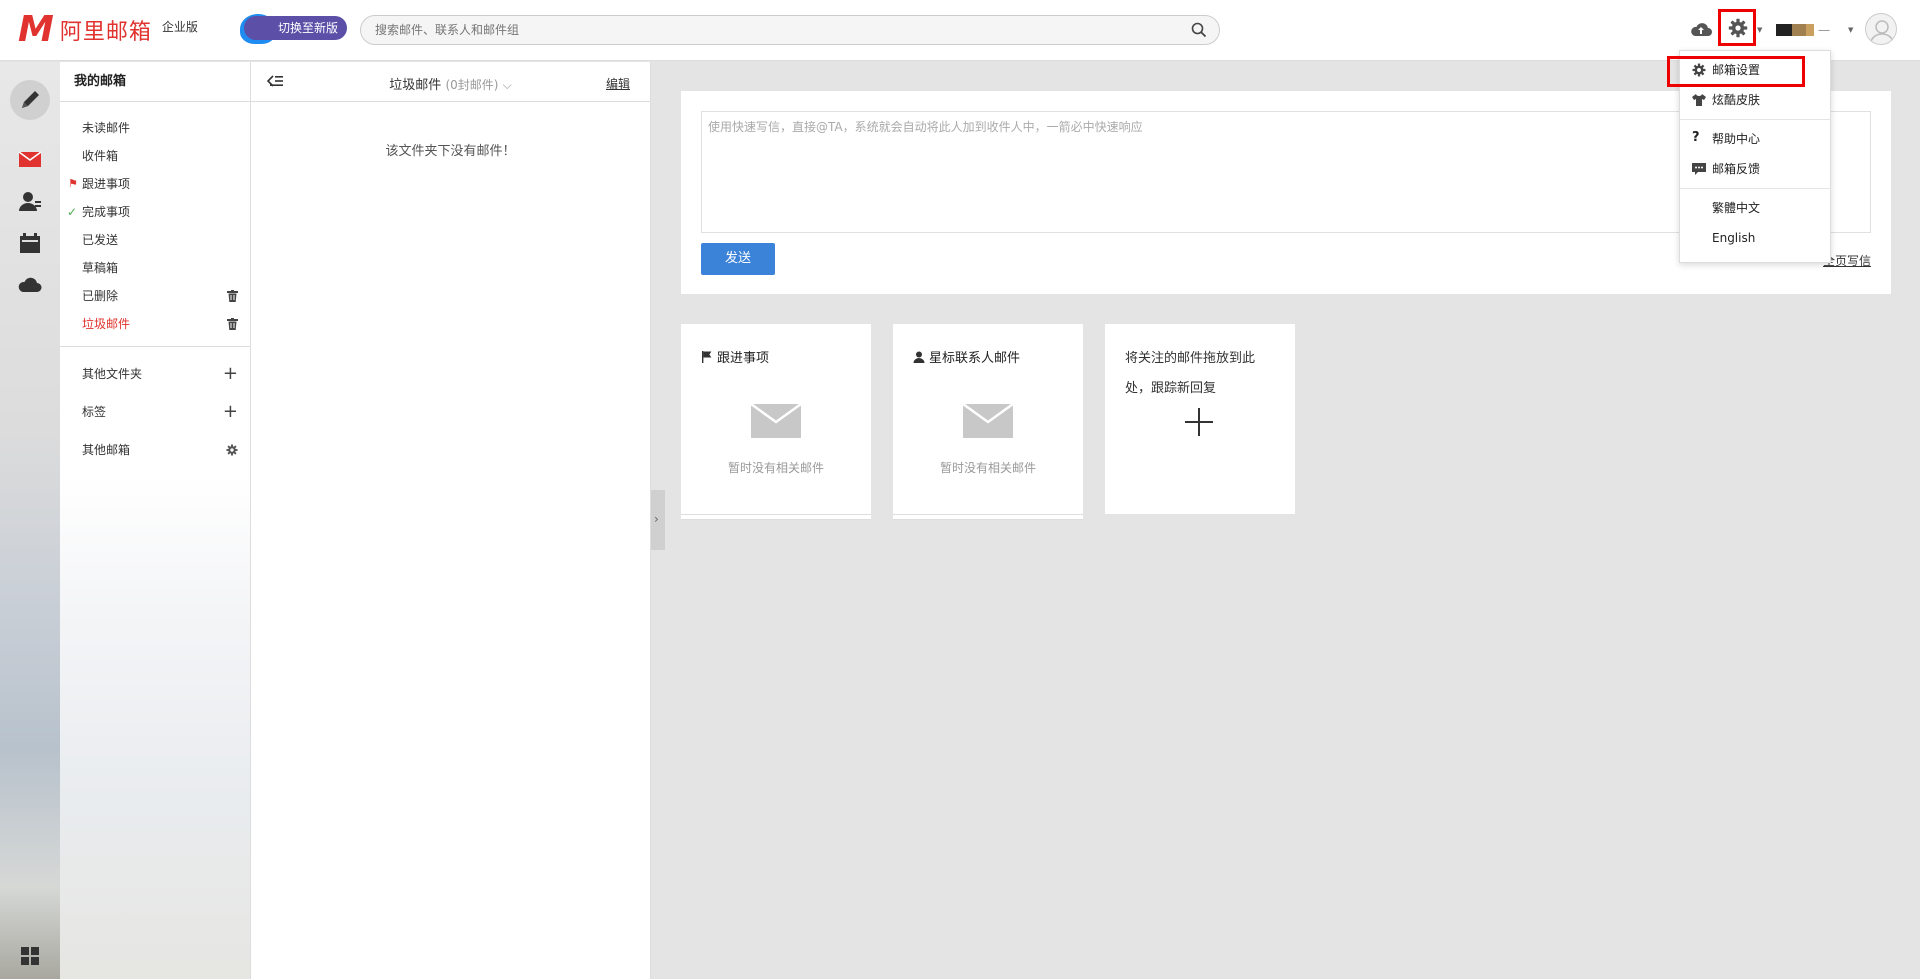  I want to click on mail-count: (0封邮件), so click(472, 85).